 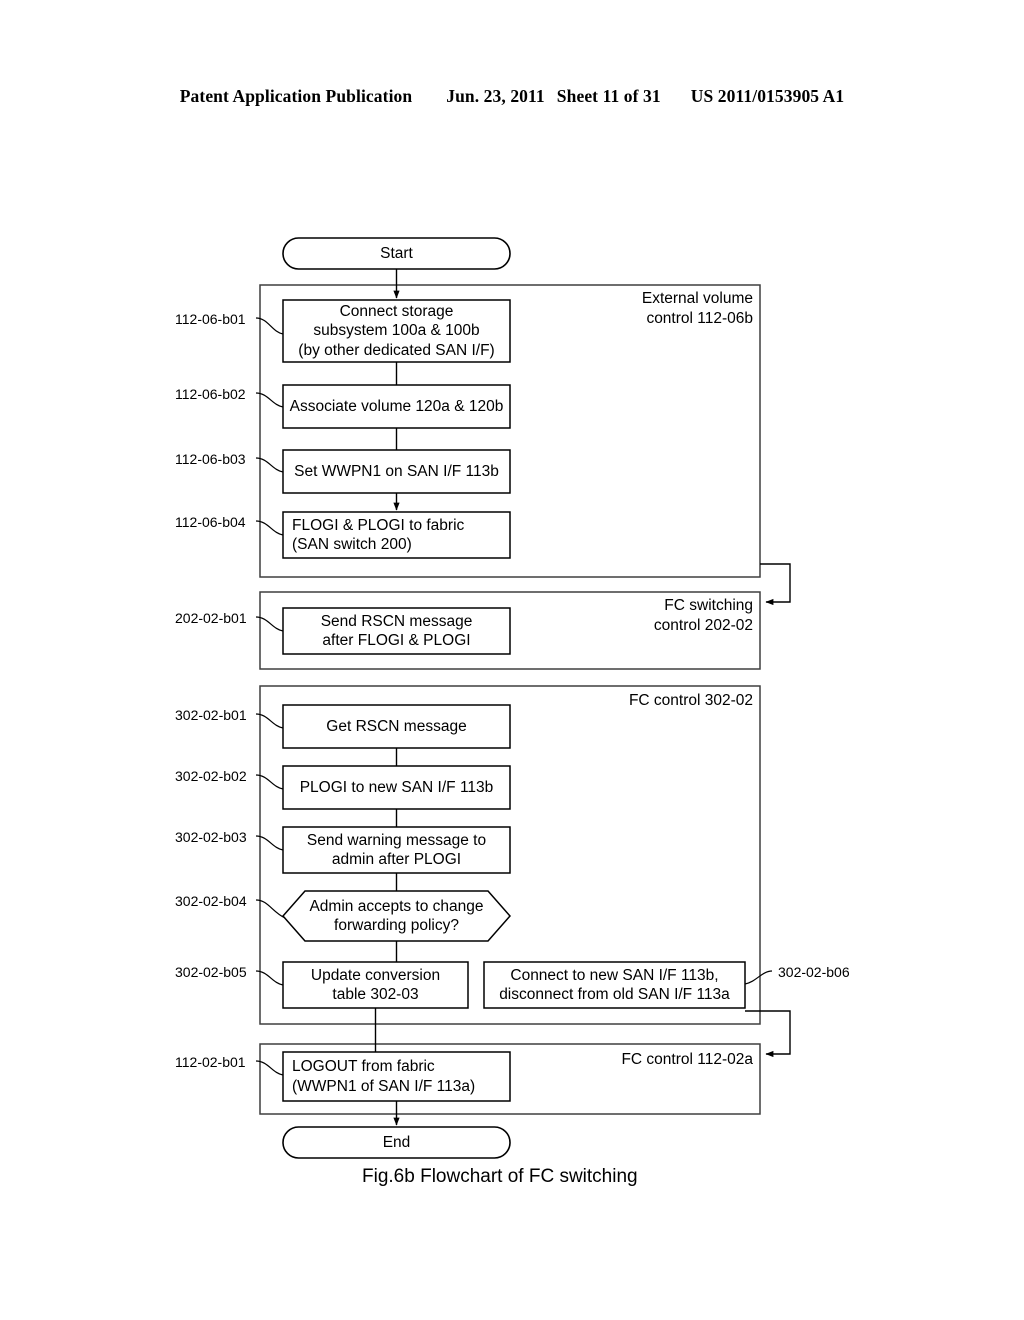 I want to click on ref-label-112-02-b01: 112-02-b01, so click(x=210, y=1062).